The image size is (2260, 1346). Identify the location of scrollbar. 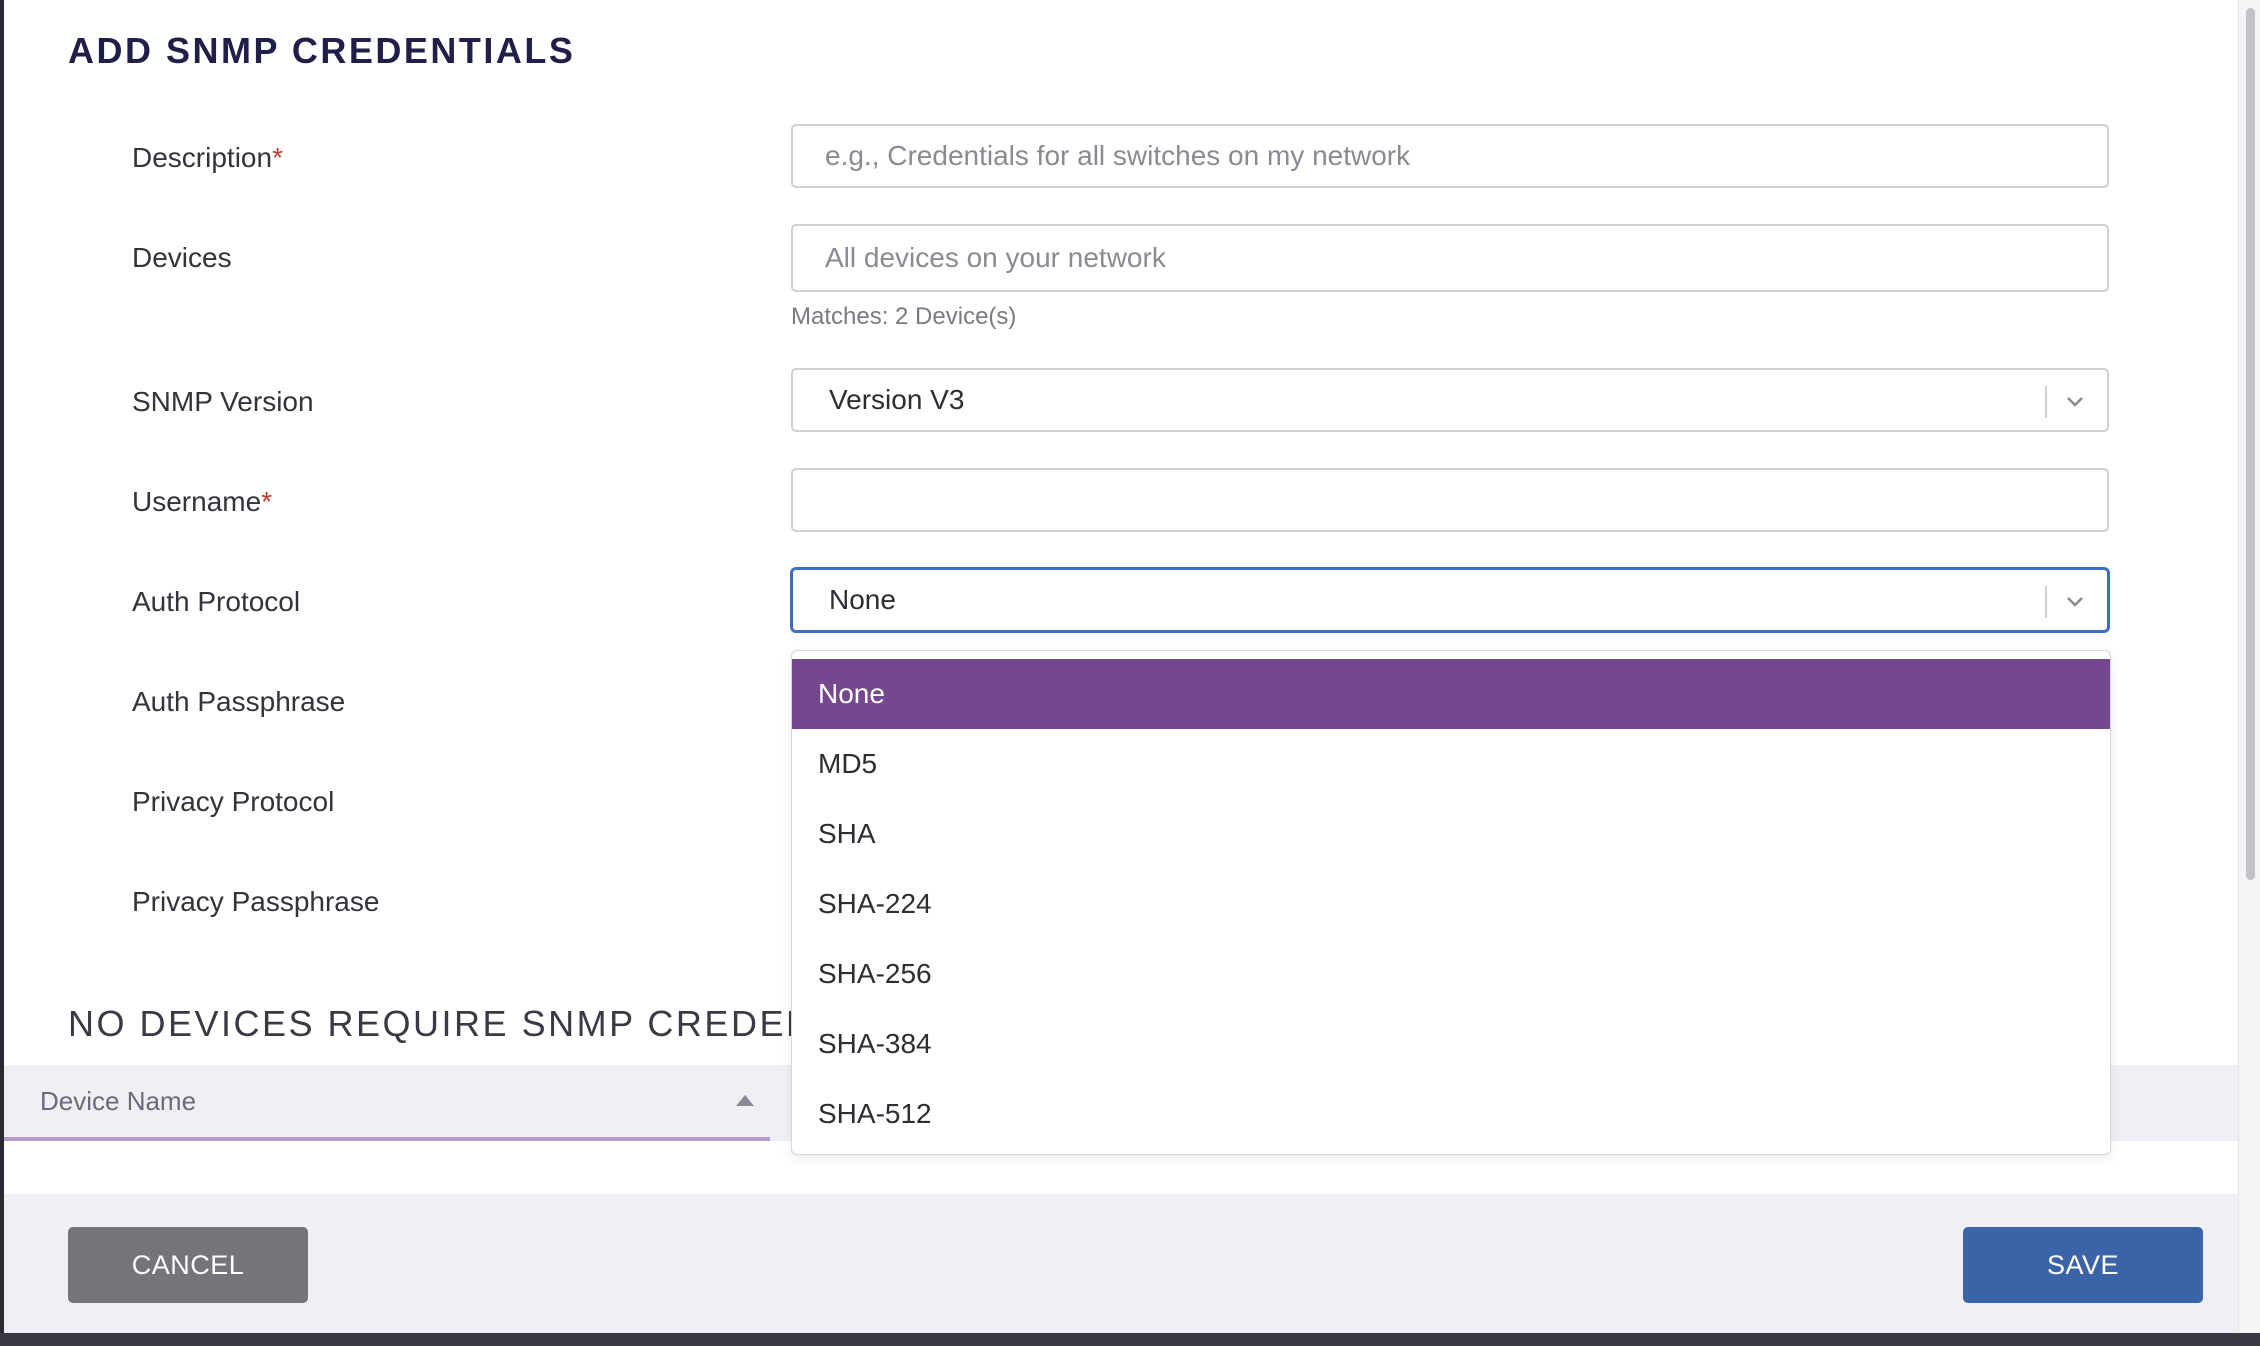
(2249, 670).